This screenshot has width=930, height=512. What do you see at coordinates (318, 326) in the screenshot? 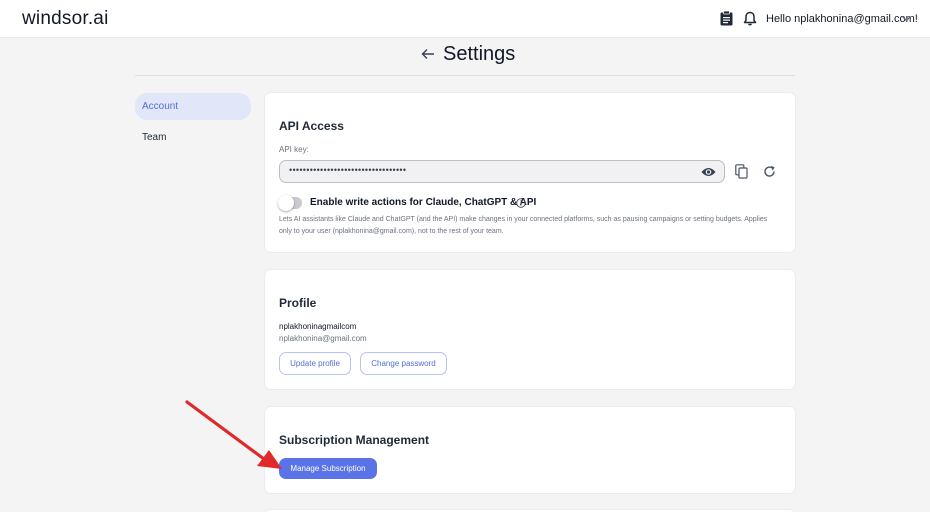
I see `profile-name: nplakhoninagmailcom` at bounding box center [318, 326].